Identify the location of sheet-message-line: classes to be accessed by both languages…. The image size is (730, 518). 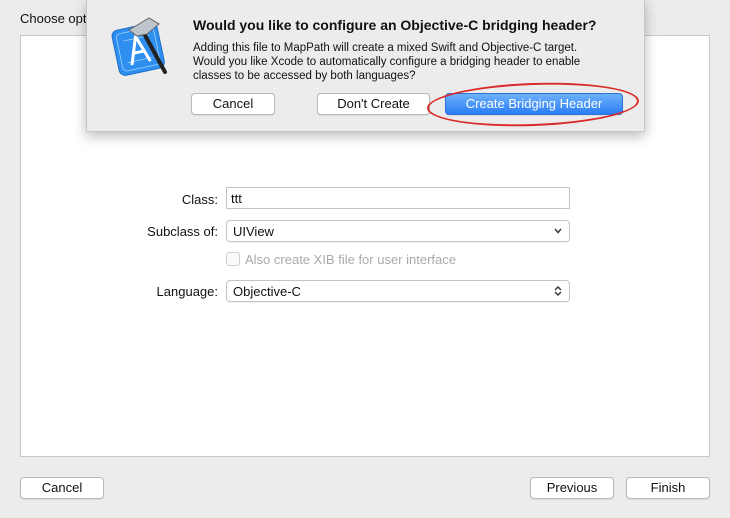
(304, 76).